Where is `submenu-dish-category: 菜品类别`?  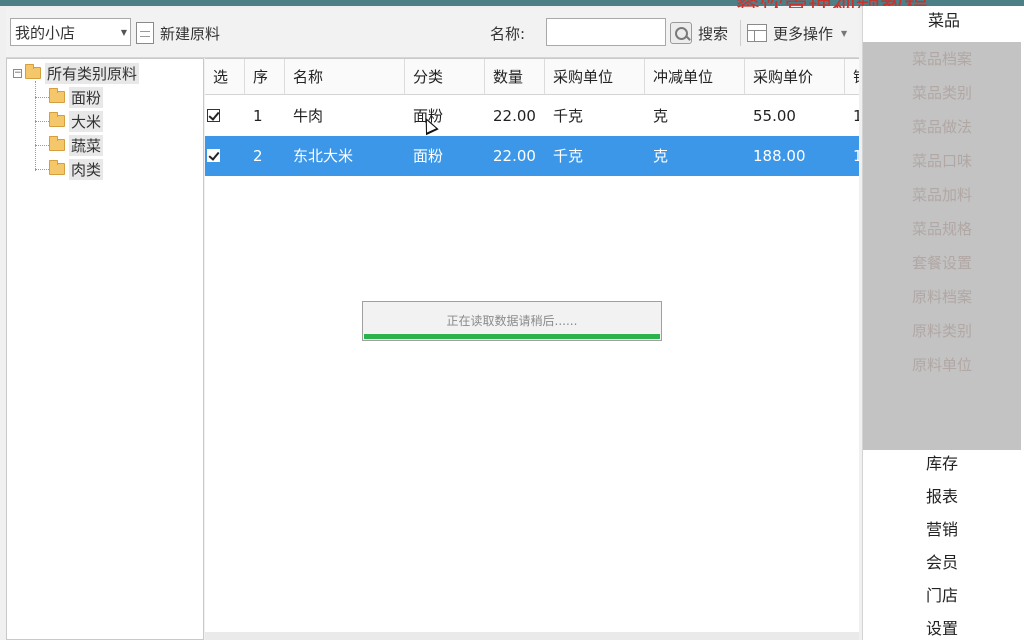
submenu-dish-category: 菜品类别 is located at coordinates (942, 93).